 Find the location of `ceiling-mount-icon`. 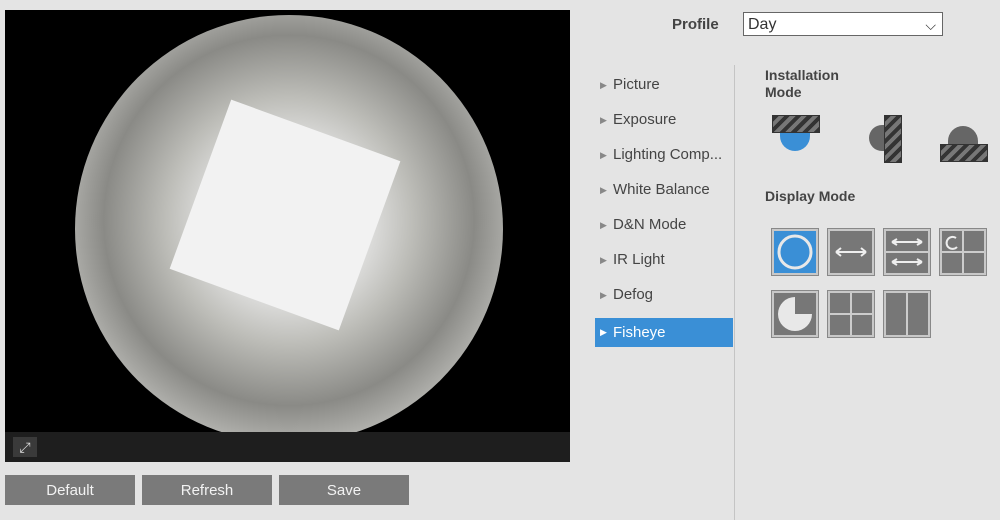

ceiling-mount-icon is located at coordinates (796, 133).